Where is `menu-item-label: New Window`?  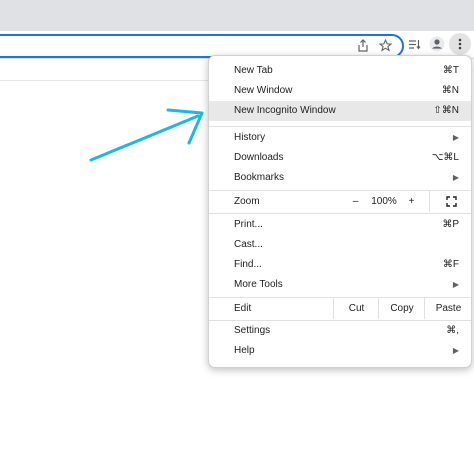
menu-item-label: New Window is located at coordinates (263, 90).